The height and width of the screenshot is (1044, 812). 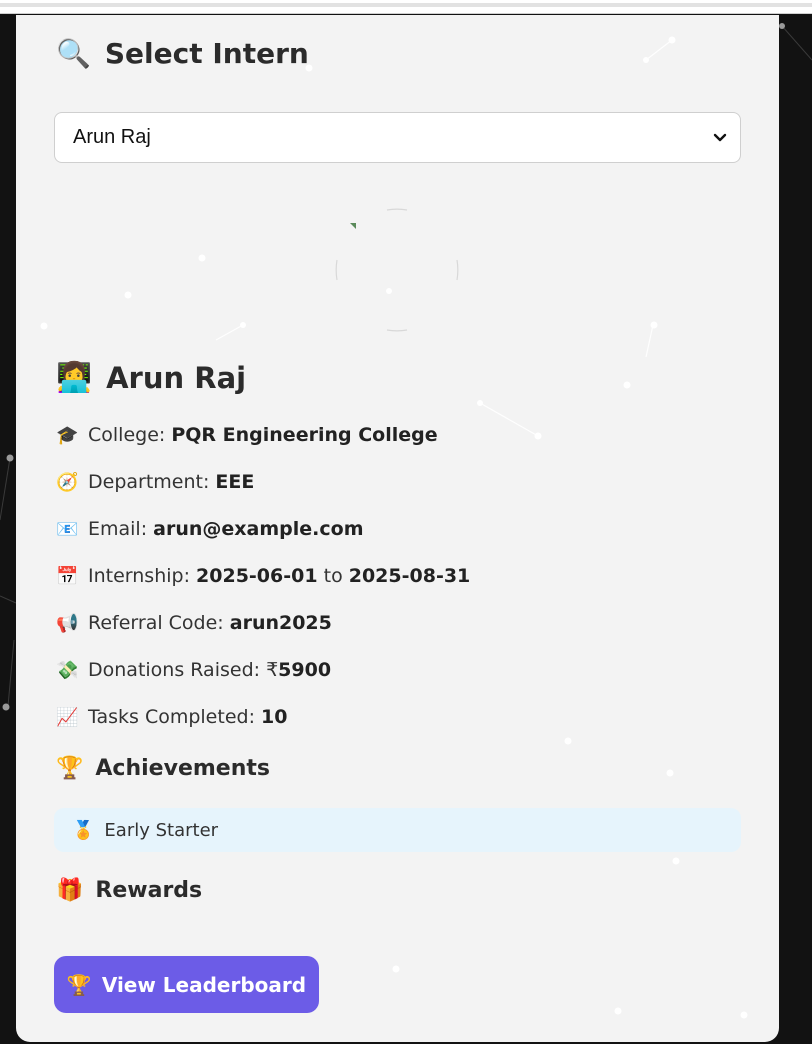 I want to click on chart-icon: 📈, so click(x=67, y=717).